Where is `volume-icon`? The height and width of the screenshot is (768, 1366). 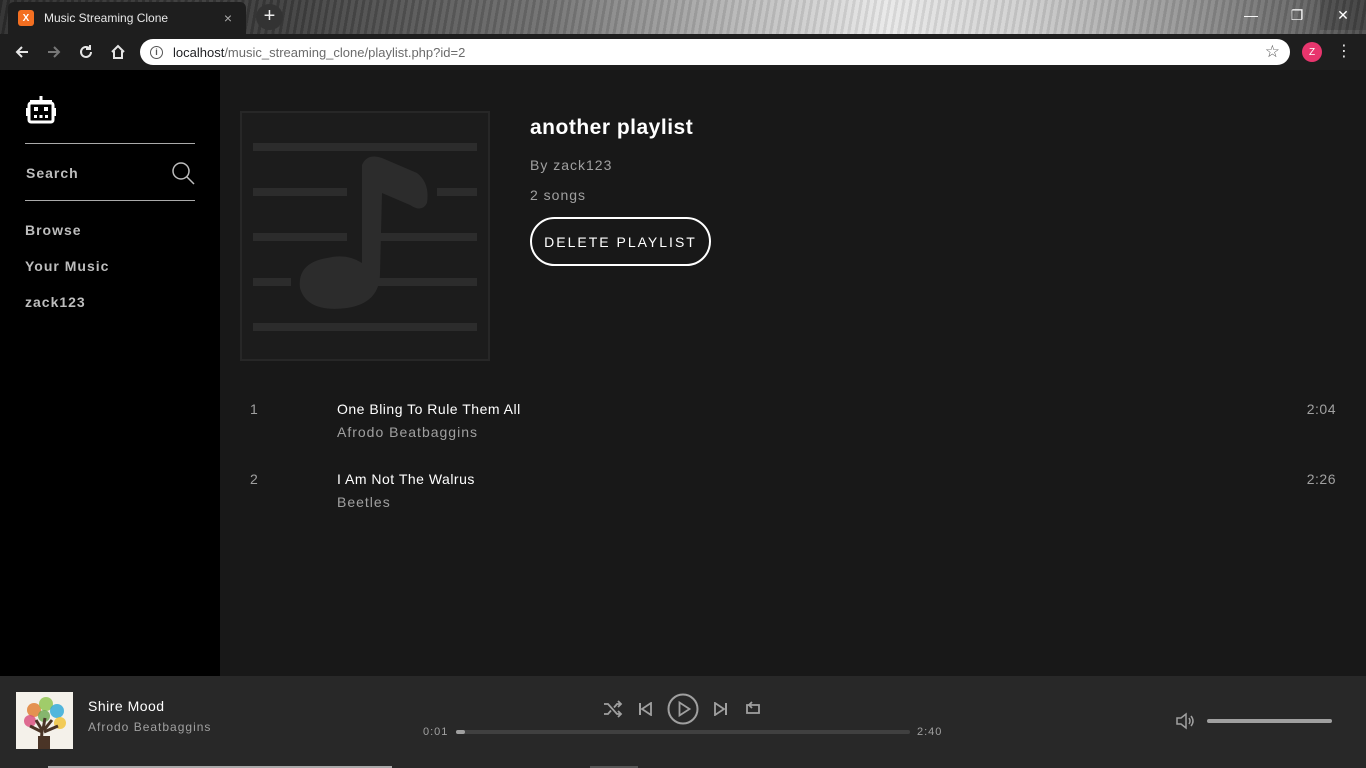
volume-icon is located at coordinates (1185, 721).